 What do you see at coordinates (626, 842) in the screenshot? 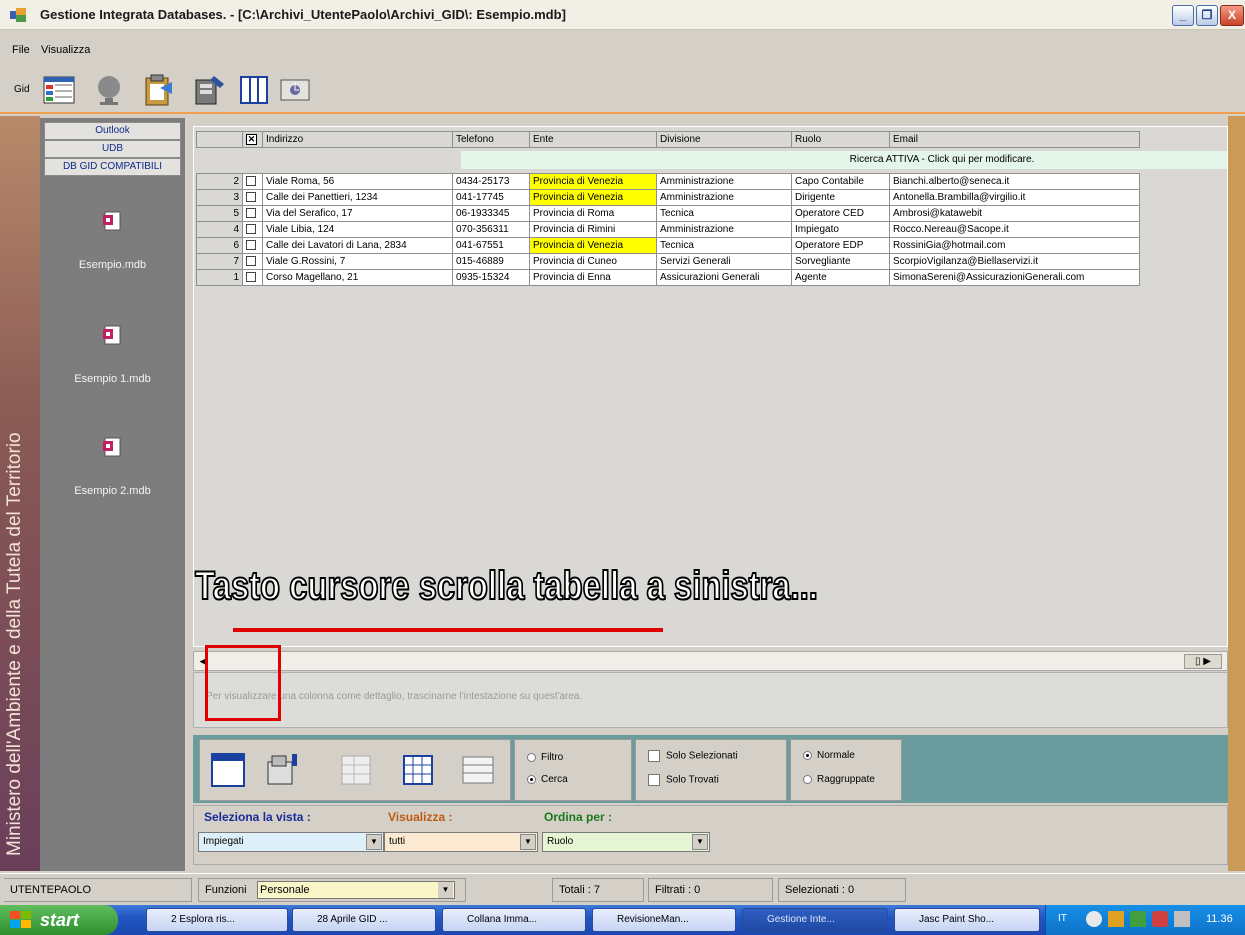
I see `ordina-combo: Ruolo ▼` at bounding box center [626, 842].